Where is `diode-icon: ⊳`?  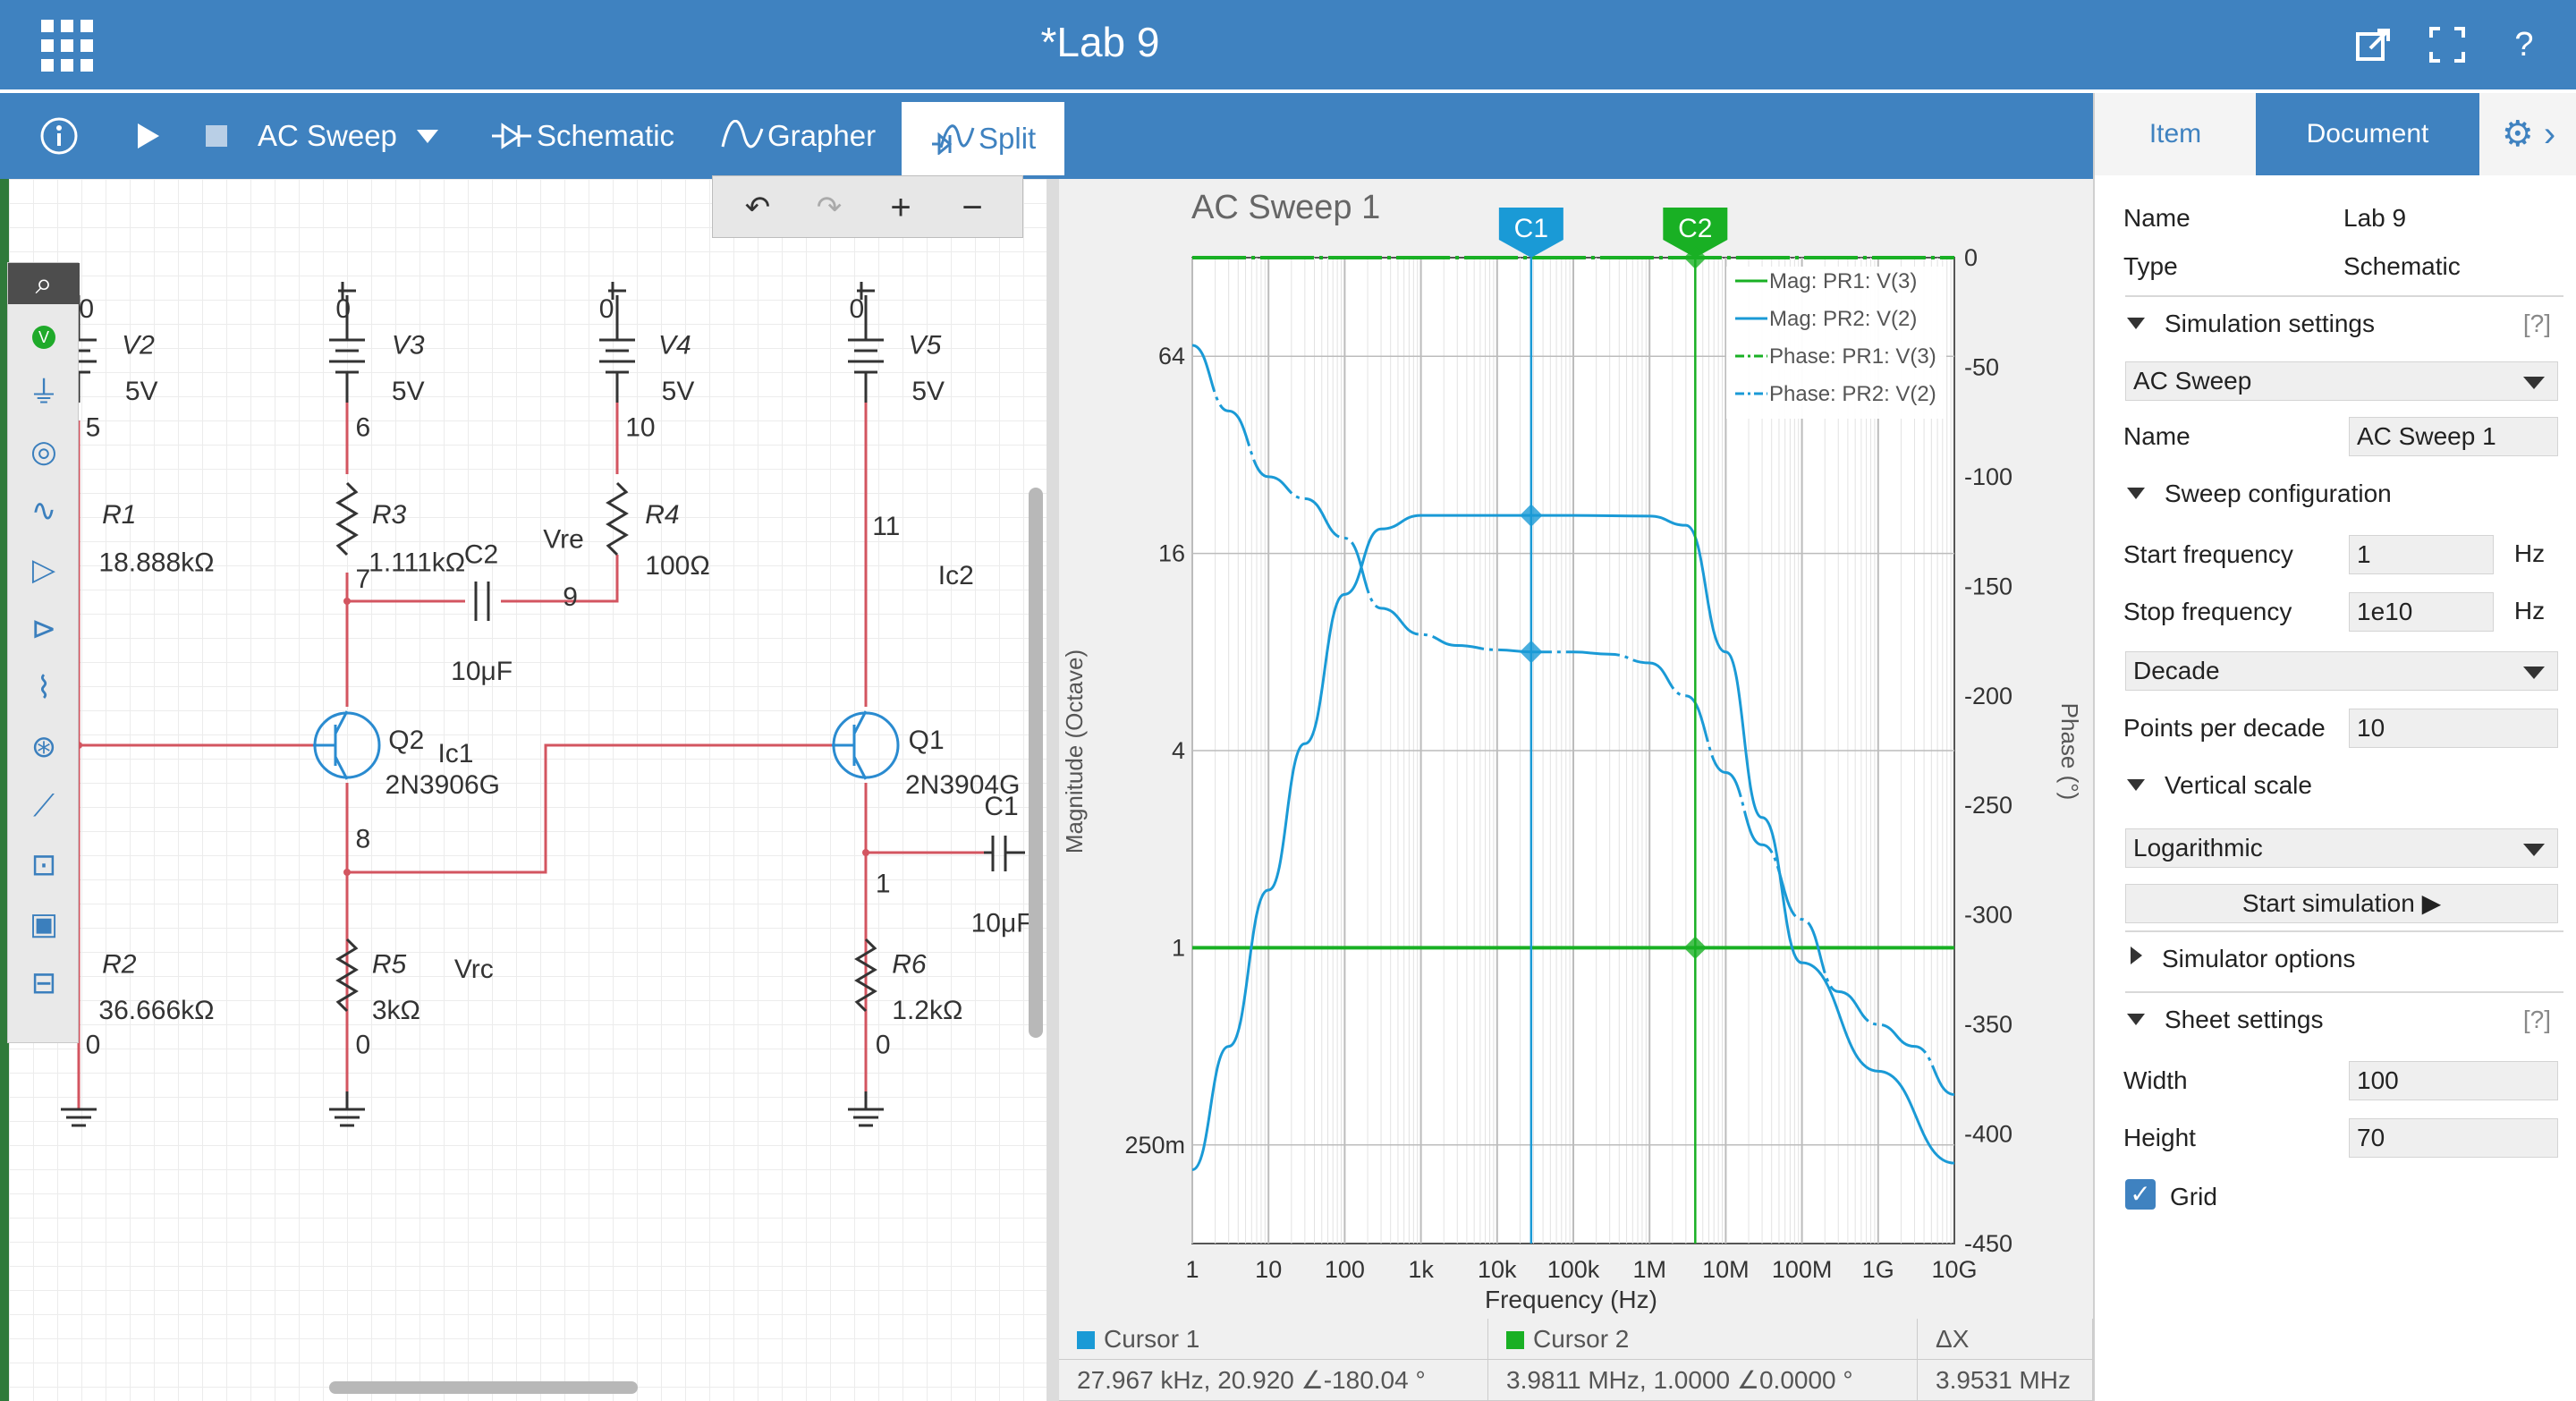
diode-icon: ⊳ is located at coordinates (44, 629).